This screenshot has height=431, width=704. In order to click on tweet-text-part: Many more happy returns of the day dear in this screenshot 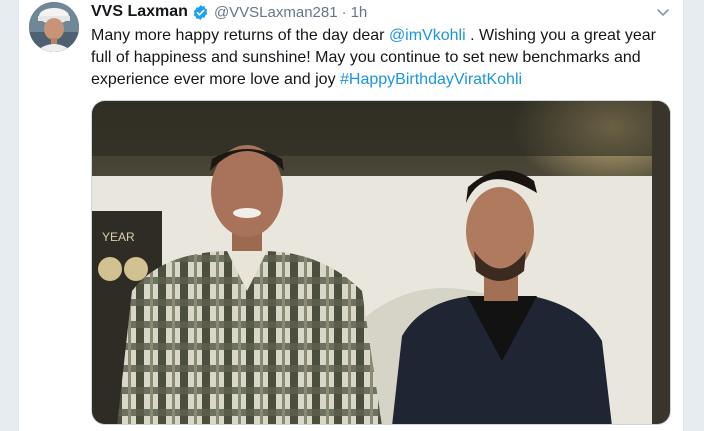, I will do `click(240, 35)`.